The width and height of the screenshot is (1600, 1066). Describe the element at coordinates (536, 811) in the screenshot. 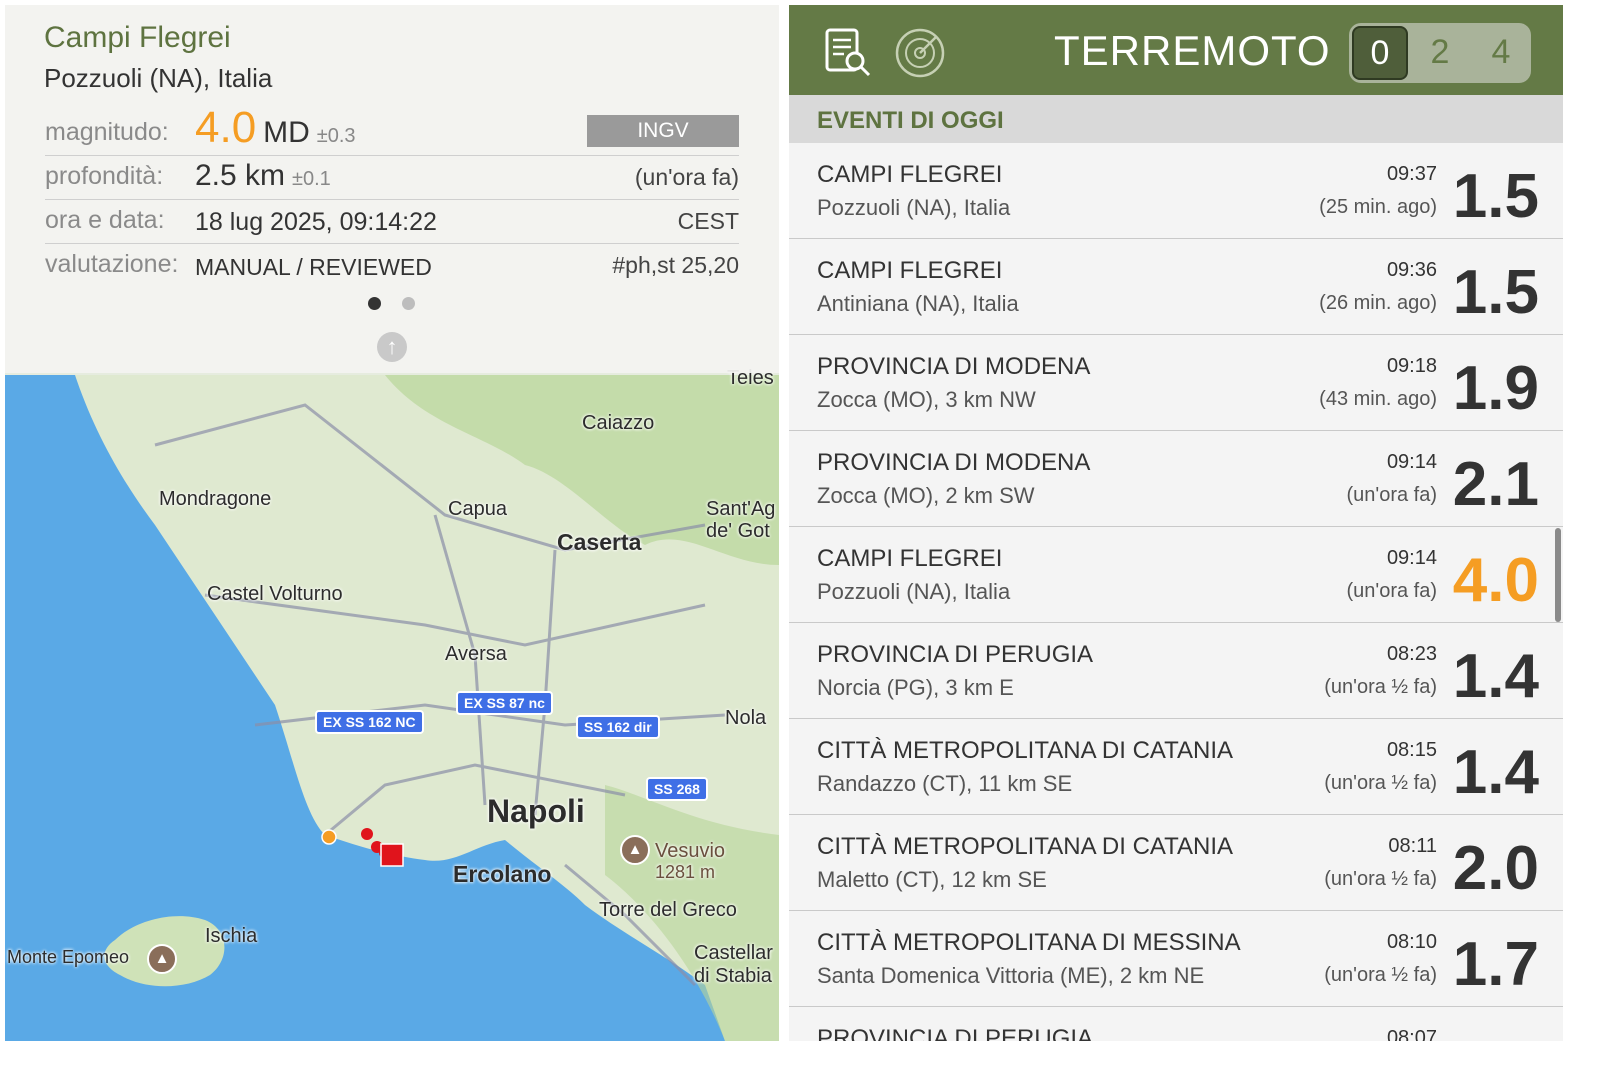

I see `map-label-napoli: Napoli` at that location.